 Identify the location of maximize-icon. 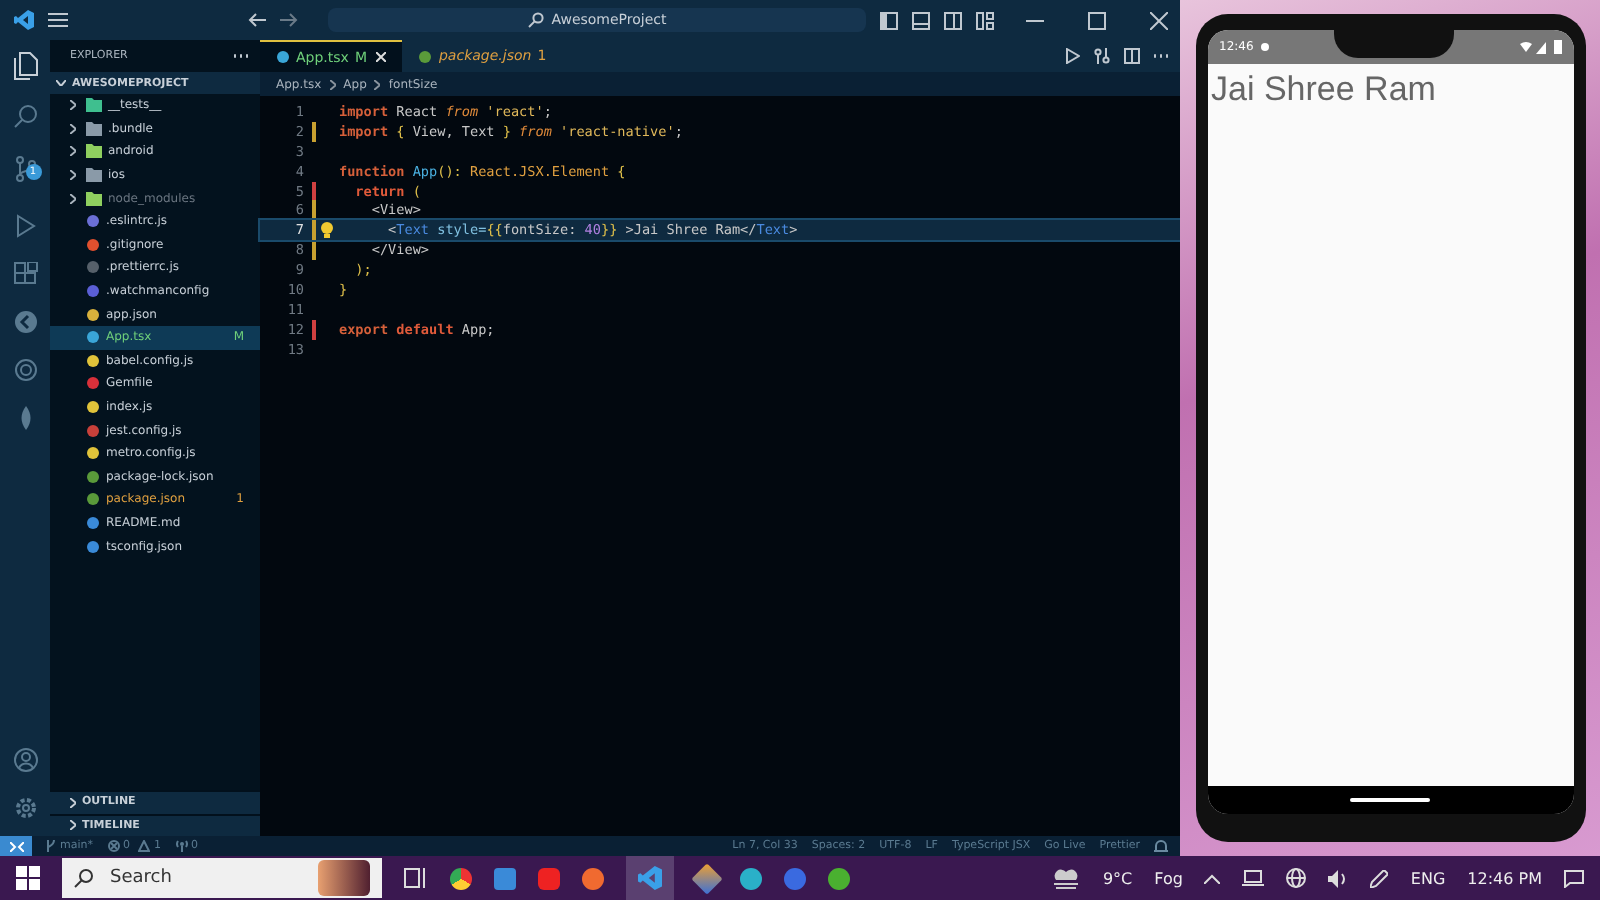
(1097, 20).